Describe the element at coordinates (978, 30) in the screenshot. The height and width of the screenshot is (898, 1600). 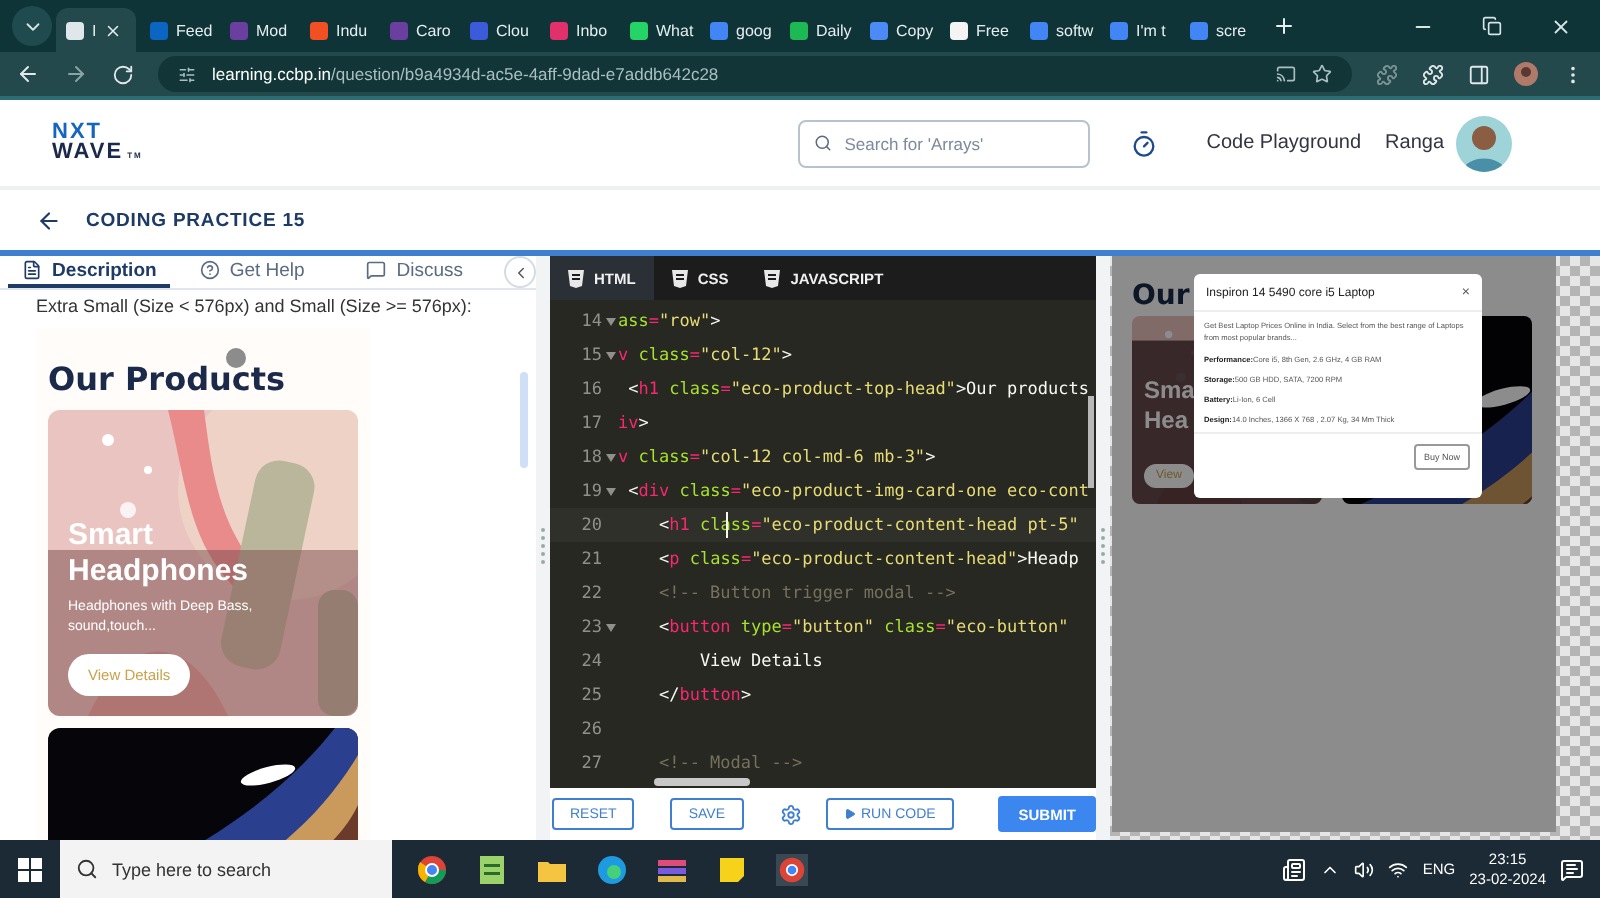
I see `browser-tab: Free` at that location.